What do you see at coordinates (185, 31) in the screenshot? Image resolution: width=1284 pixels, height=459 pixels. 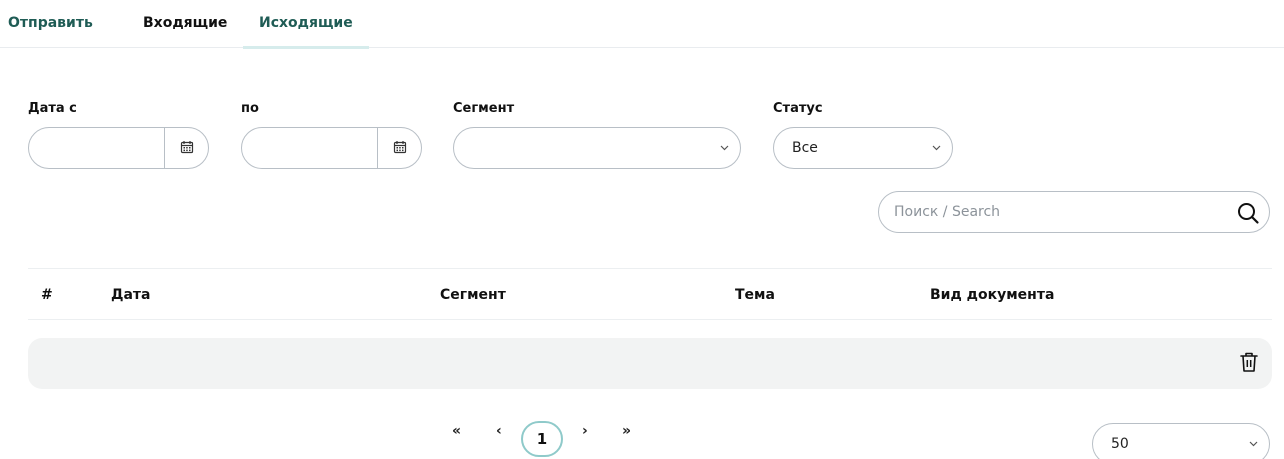 I see `tab-inbox: Входящие` at bounding box center [185, 31].